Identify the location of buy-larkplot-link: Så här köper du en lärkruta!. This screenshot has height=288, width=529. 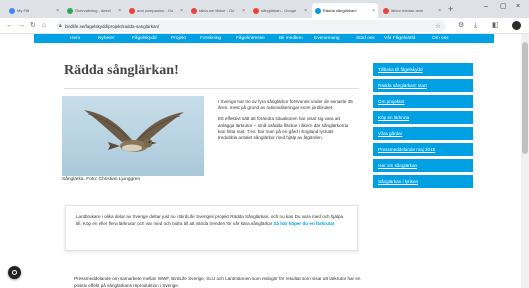
(303, 223).